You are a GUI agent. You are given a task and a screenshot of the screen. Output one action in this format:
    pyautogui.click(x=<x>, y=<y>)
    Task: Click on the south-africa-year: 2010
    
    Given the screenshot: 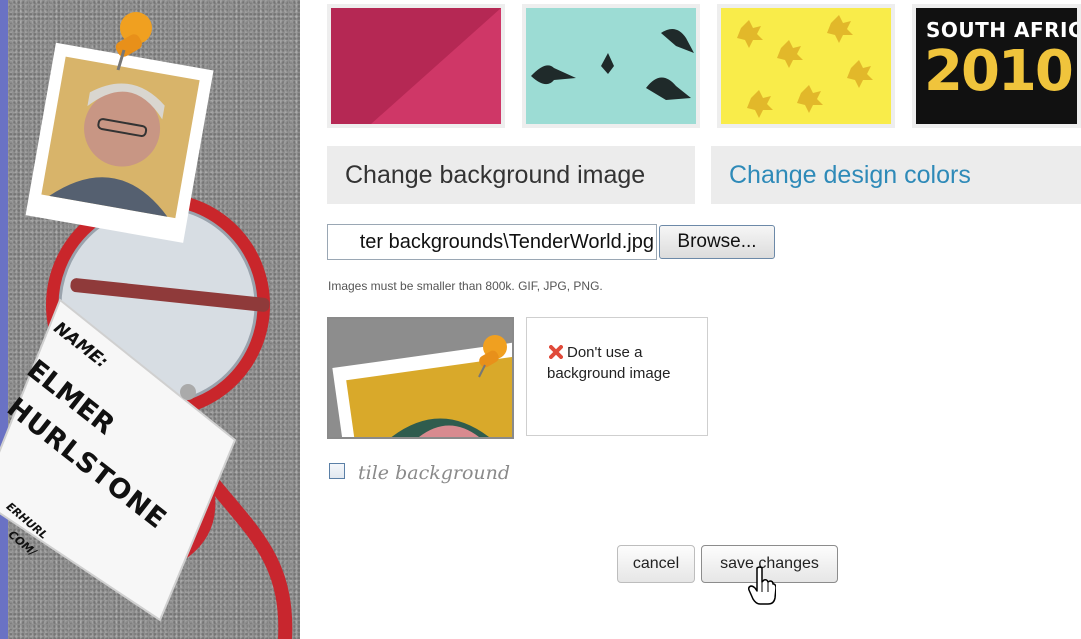 What is the action you would take?
    pyautogui.click(x=999, y=71)
    